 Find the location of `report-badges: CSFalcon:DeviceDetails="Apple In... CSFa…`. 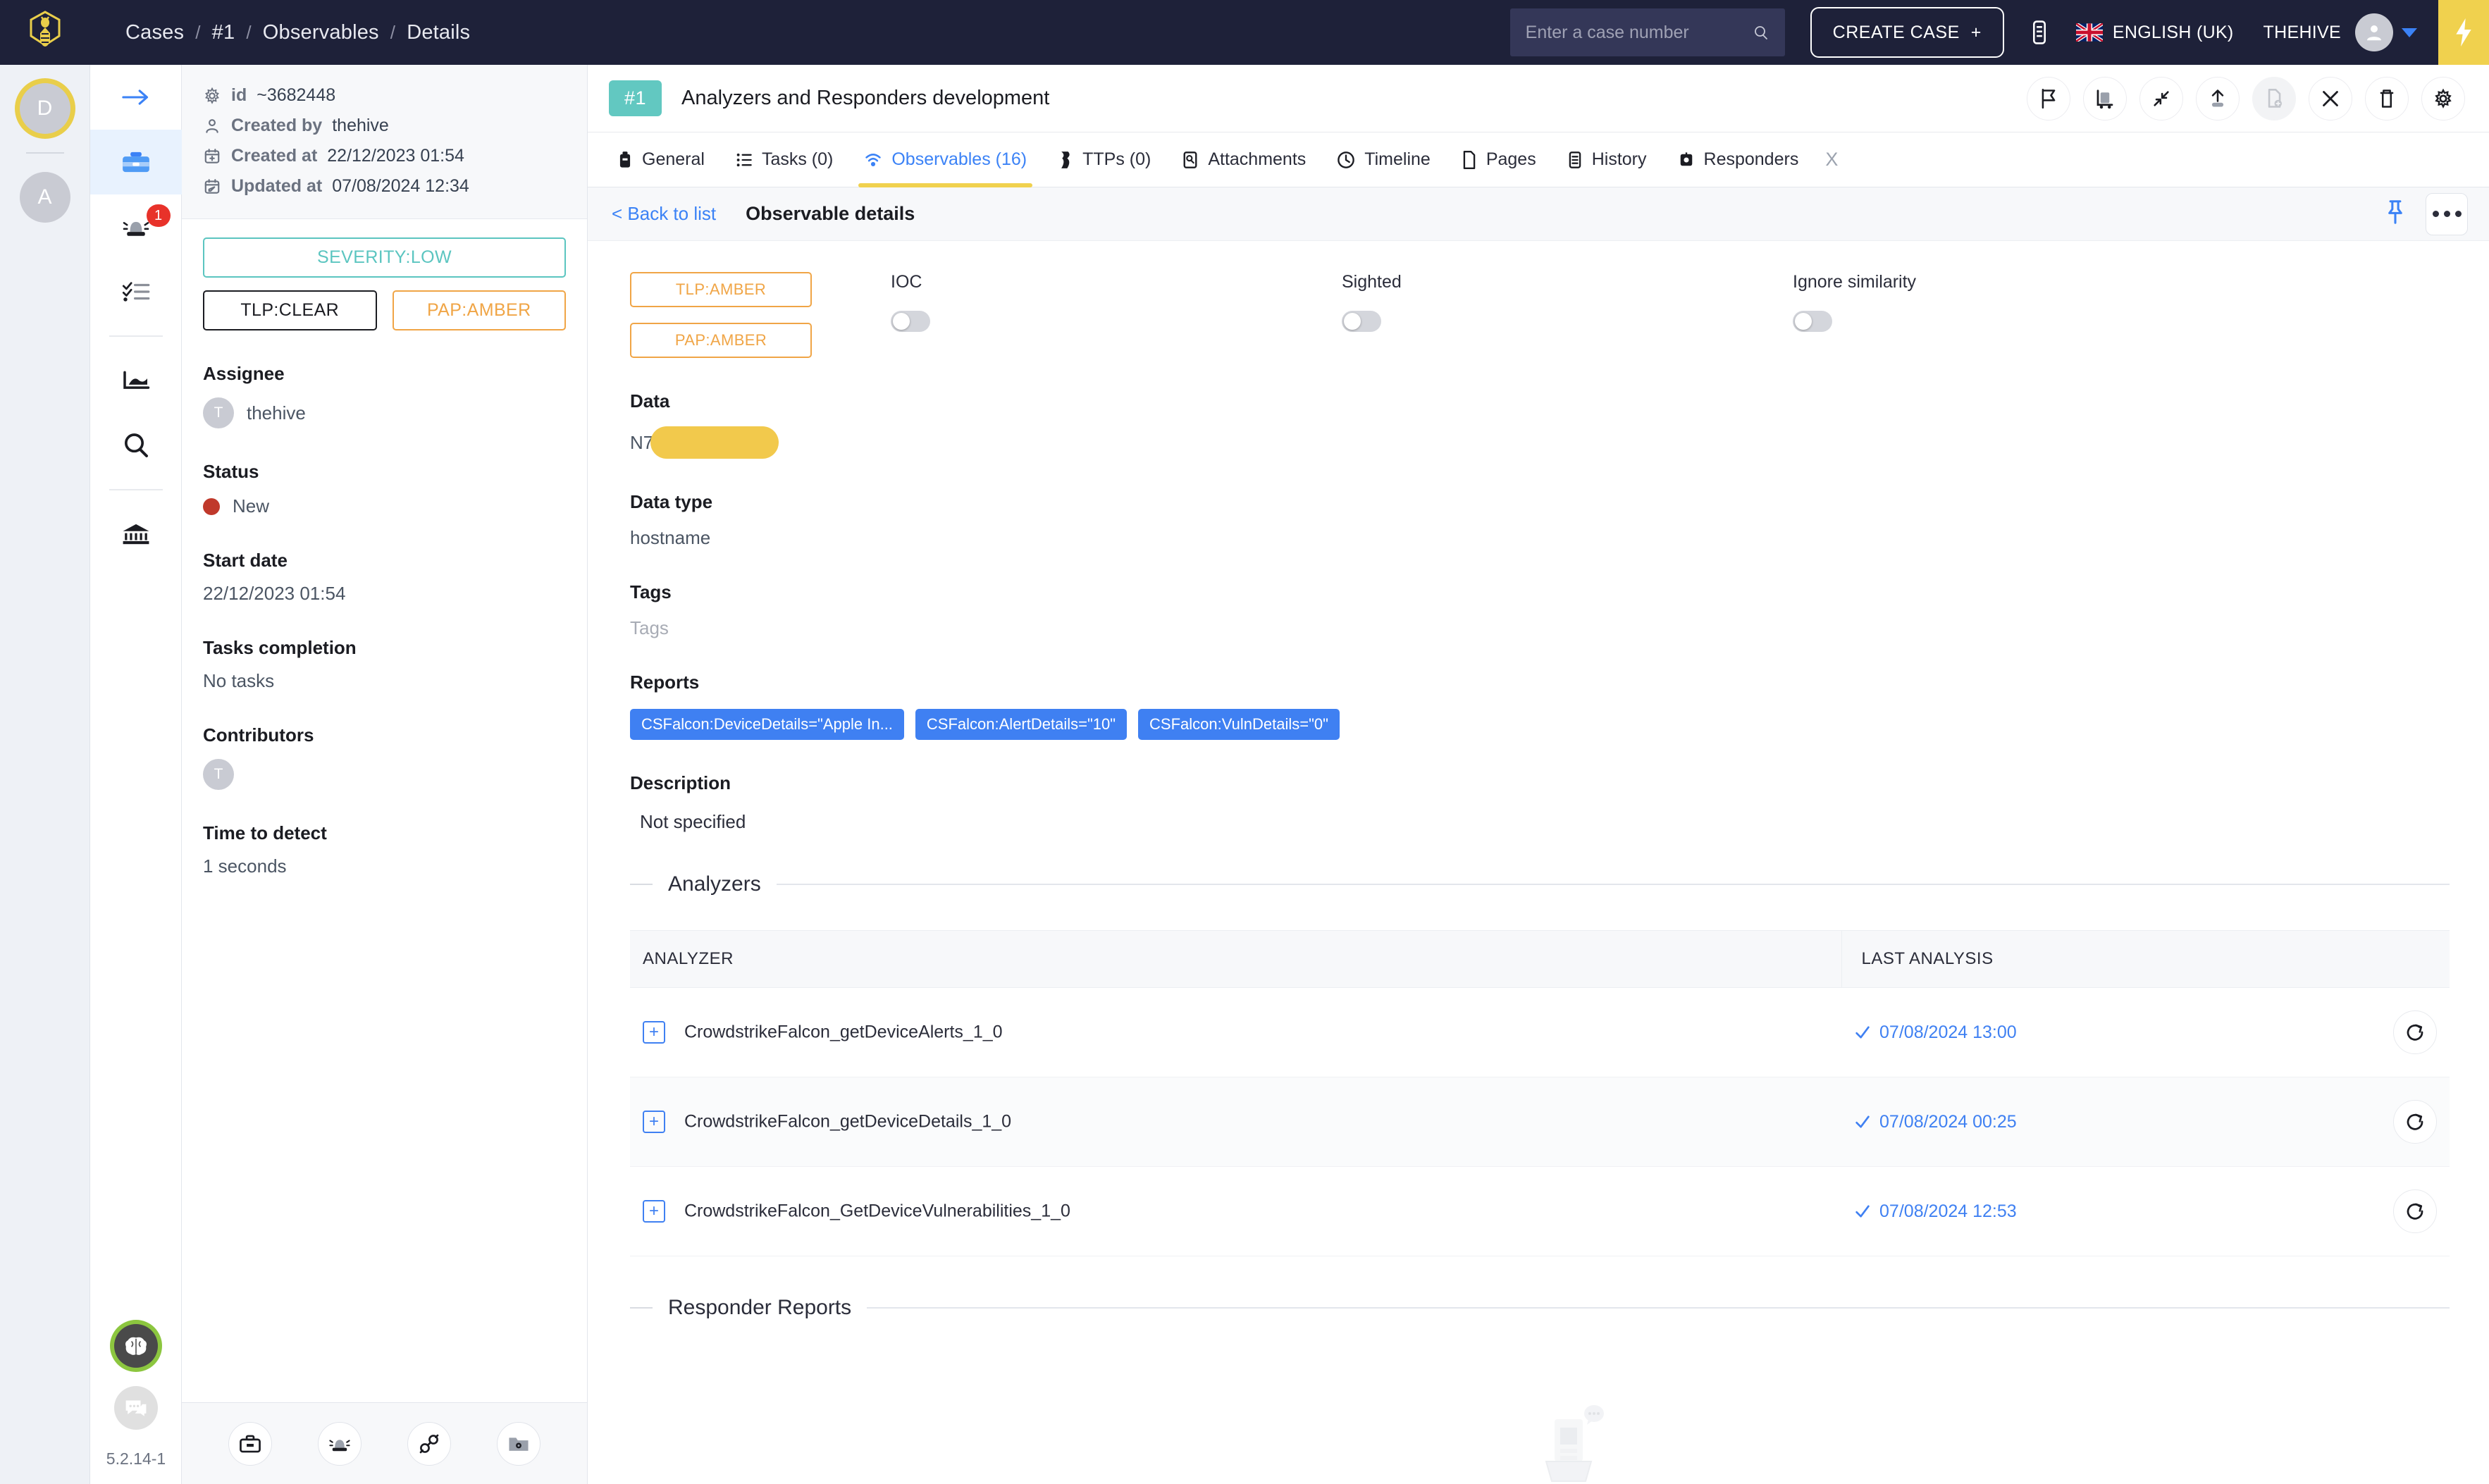

report-badges: CSFalcon:DeviceDetails="Apple In... CSFa… is located at coordinates (1540, 724).